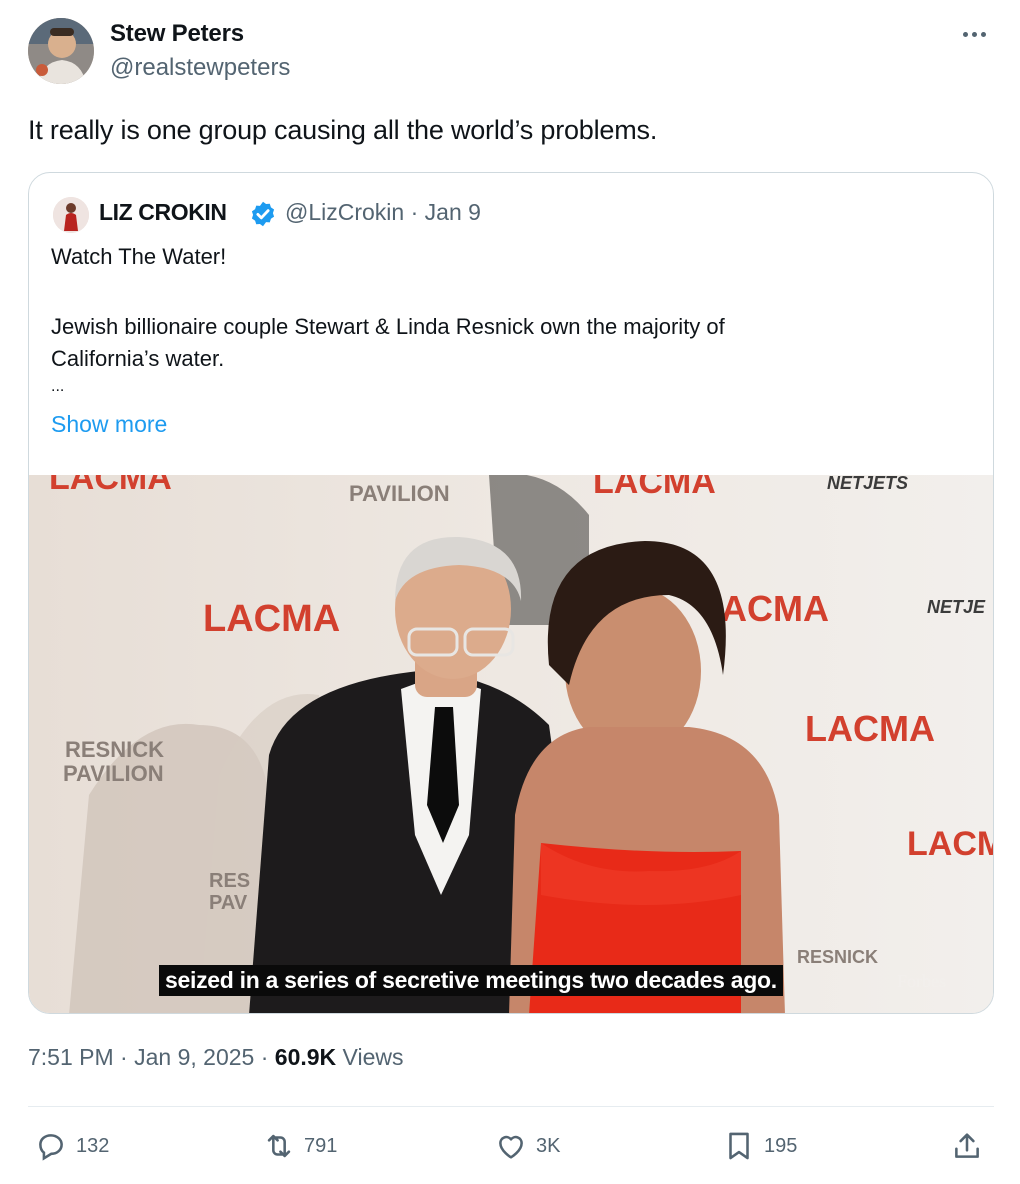 The height and width of the screenshot is (1184, 1020). Describe the element at coordinates (921, 981) in the screenshot. I see `svg-text: Forbes` at that location.